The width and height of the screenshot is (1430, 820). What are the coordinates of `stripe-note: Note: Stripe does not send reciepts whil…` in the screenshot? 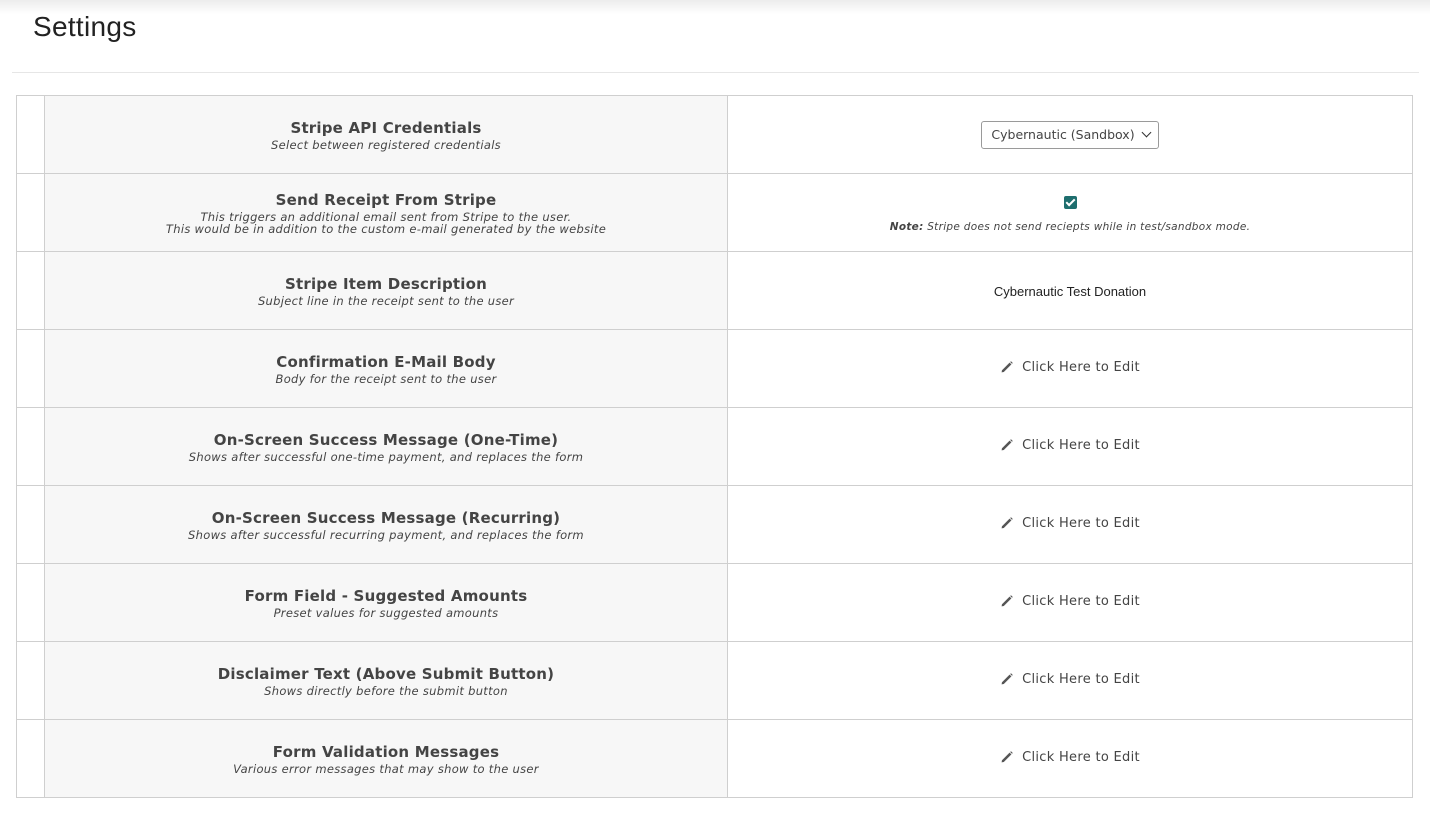 It's located at (1070, 227).